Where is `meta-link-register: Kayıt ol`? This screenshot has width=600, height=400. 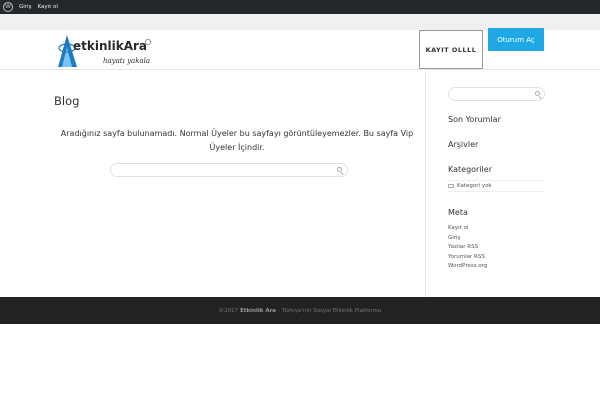 meta-link-register: Kayıt ol is located at coordinates (467, 229).